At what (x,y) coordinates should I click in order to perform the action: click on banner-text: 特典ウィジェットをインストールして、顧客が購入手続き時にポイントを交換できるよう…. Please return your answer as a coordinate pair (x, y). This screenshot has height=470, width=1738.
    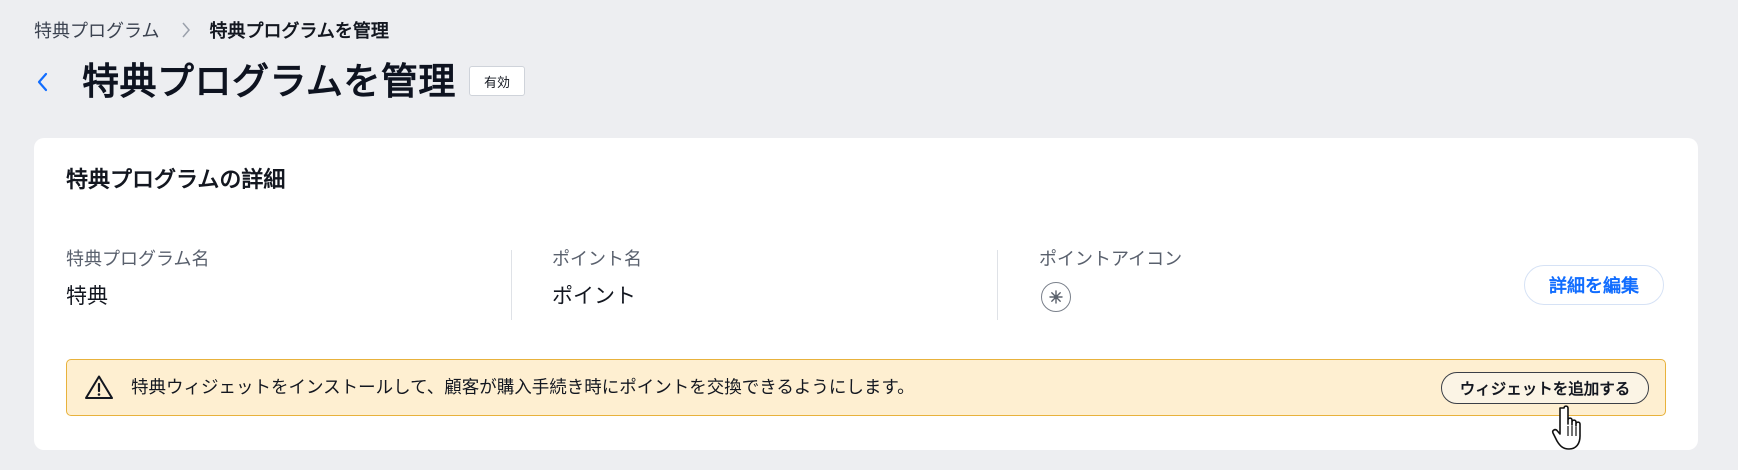
    Looking at the image, I should click on (523, 388).